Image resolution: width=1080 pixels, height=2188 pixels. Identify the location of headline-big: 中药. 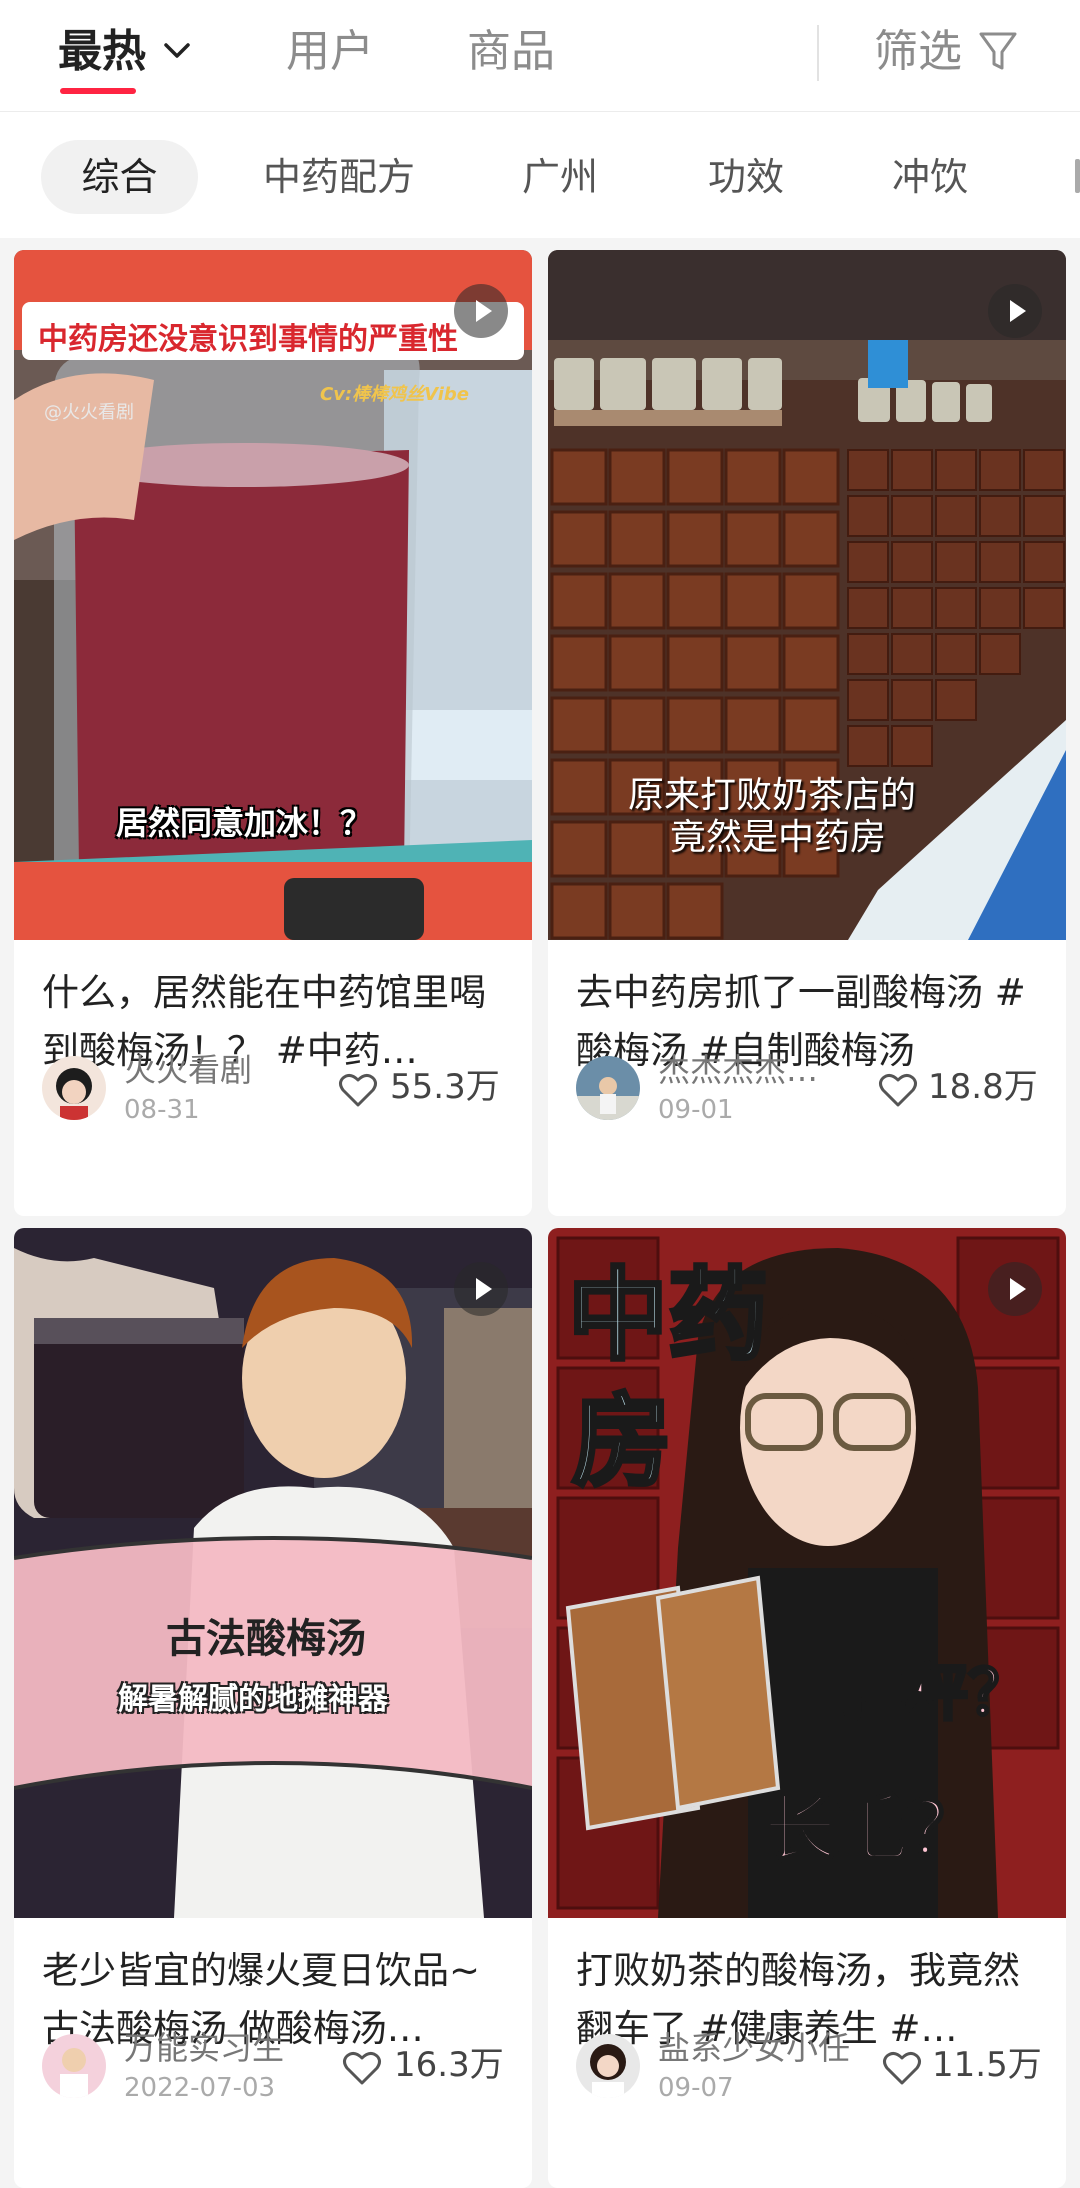
(668, 1315).